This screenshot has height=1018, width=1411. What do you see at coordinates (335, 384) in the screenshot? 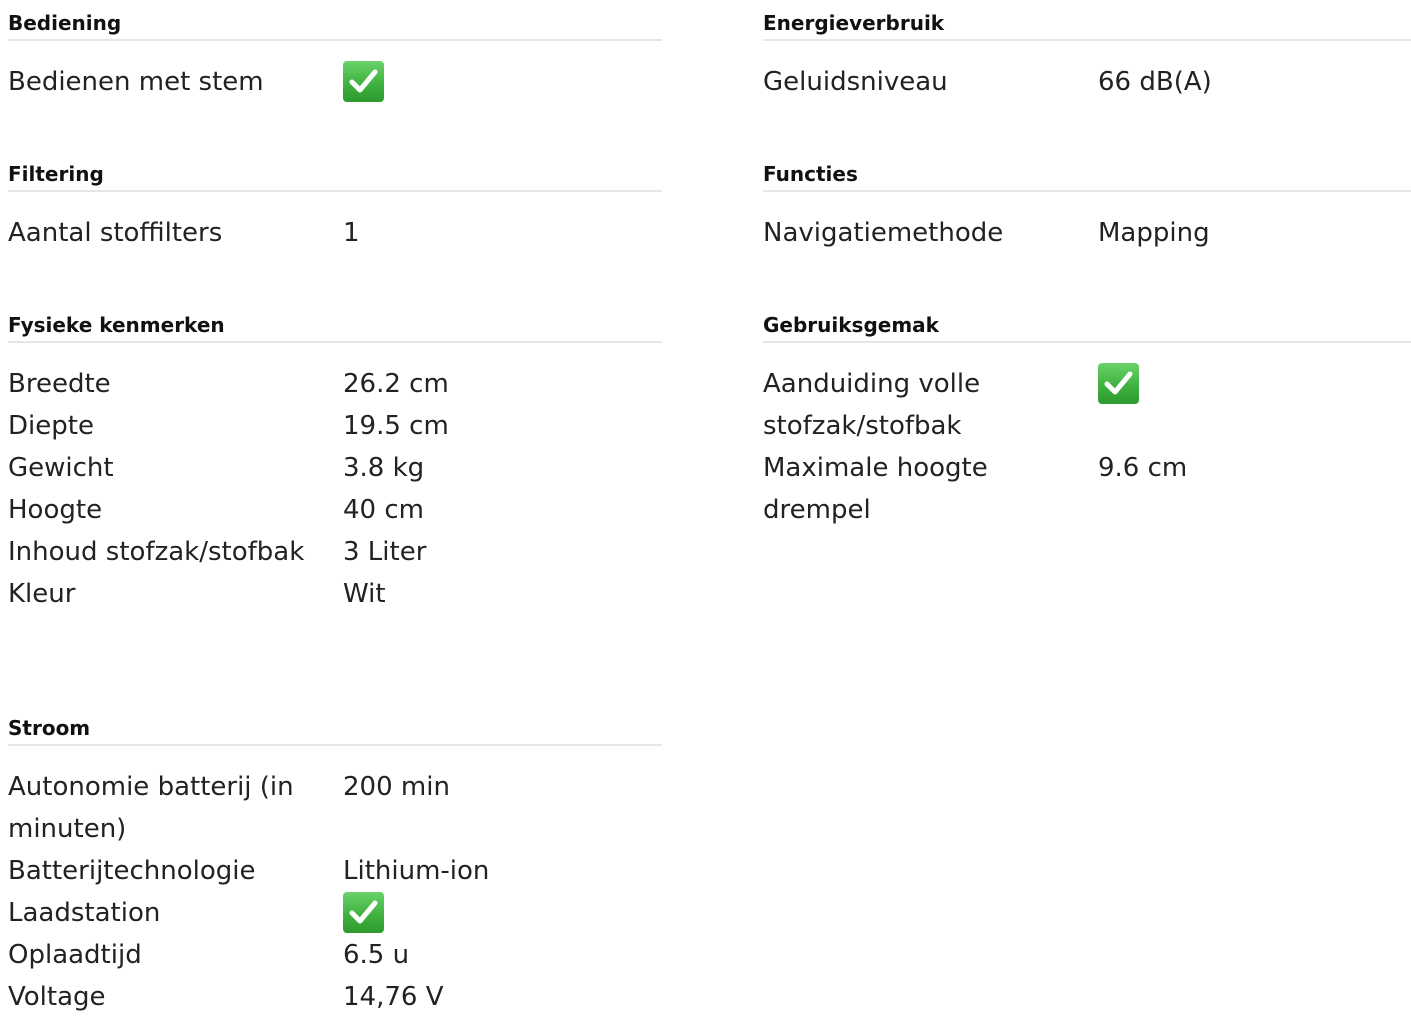
I see `spec-row-breedte: Breedte 26.2 cm` at bounding box center [335, 384].